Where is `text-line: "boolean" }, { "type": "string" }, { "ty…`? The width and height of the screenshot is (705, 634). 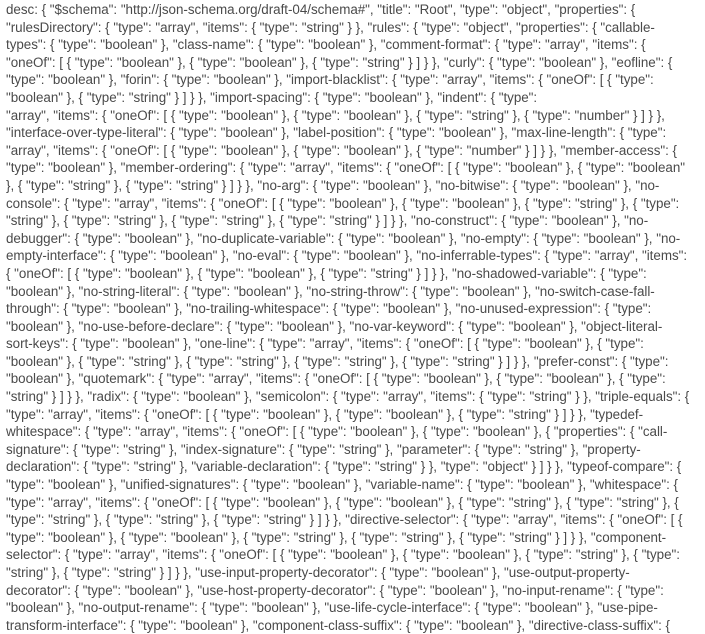 text-line: "boolean" }, { "type": "string" }, { "ty… is located at coordinates (337, 361).